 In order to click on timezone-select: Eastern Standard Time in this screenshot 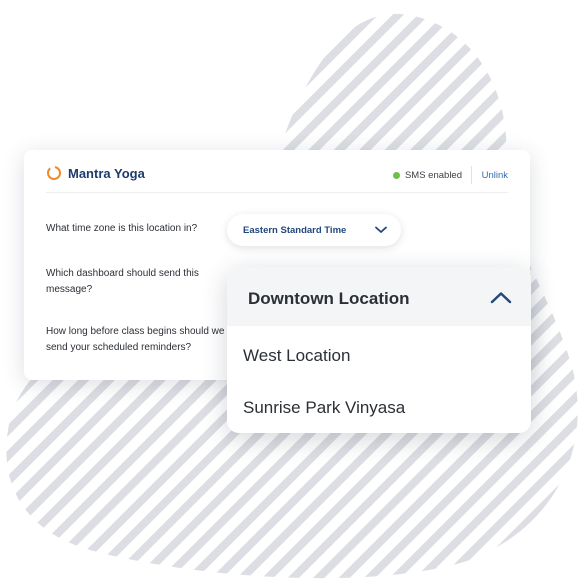, I will do `click(314, 230)`.